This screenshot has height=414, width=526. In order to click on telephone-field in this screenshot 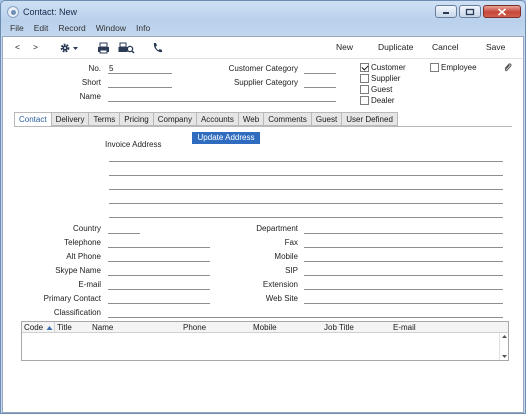, I will do `click(159, 243)`.